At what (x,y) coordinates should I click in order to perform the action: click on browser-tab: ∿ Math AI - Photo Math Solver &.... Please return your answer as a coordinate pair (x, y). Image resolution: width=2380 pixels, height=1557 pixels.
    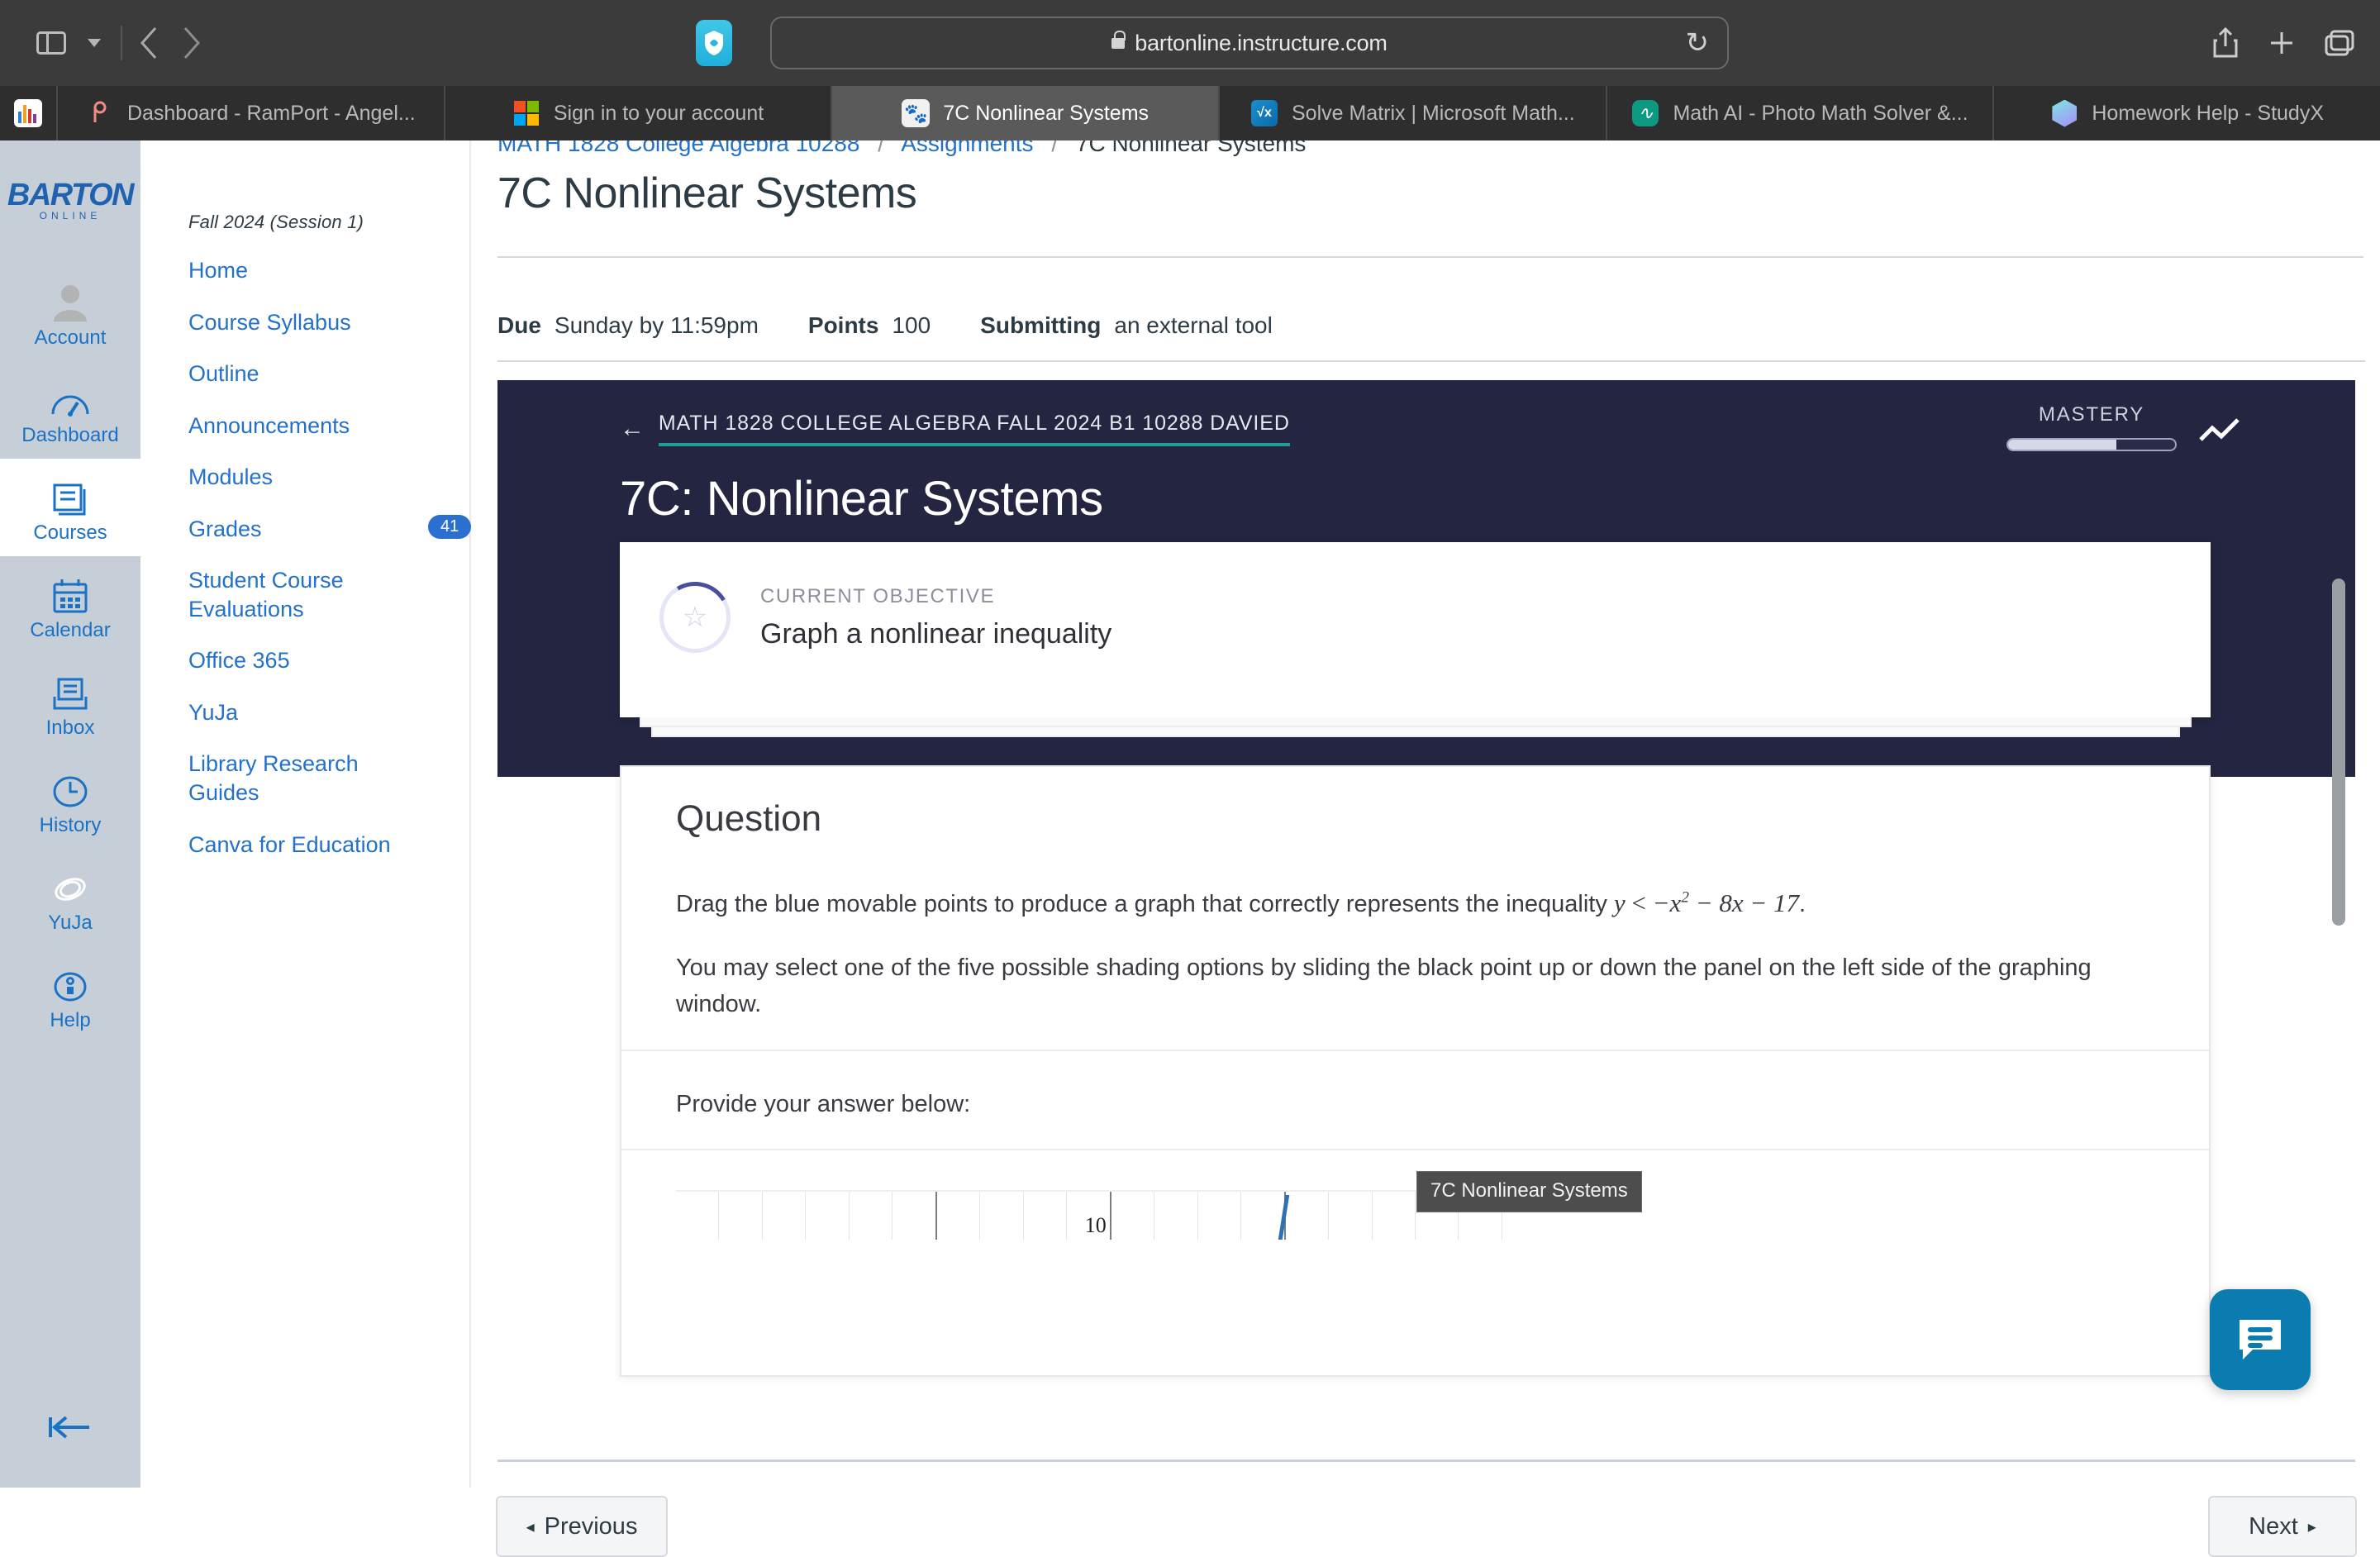
    Looking at the image, I should click on (1801, 113).